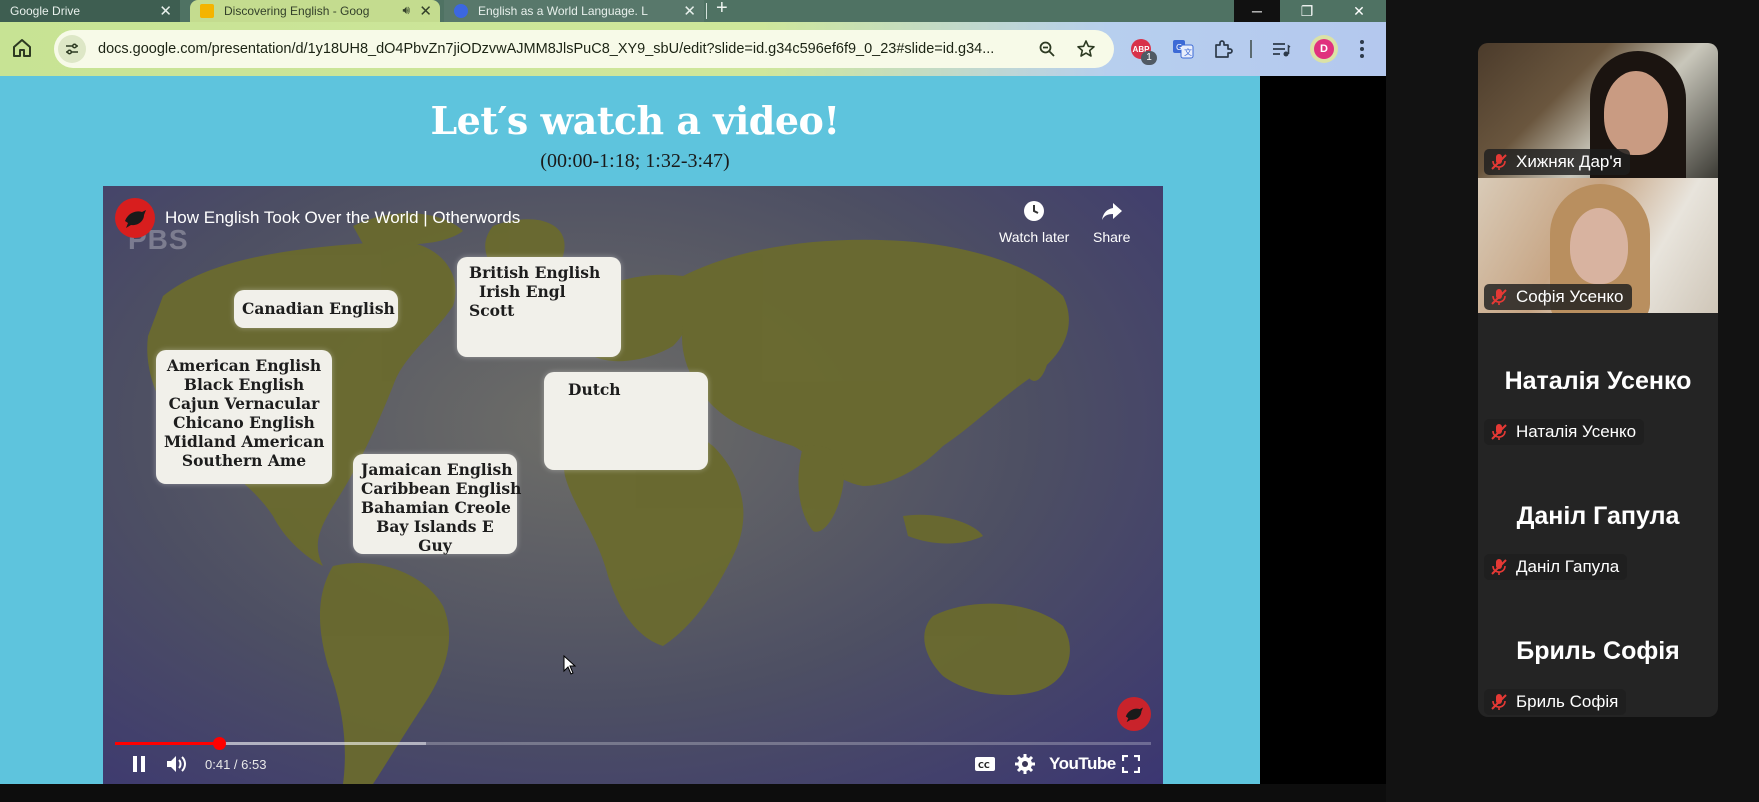 This screenshot has width=1759, height=802. What do you see at coordinates (633, 743) in the screenshot?
I see `progress-bar` at bounding box center [633, 743].